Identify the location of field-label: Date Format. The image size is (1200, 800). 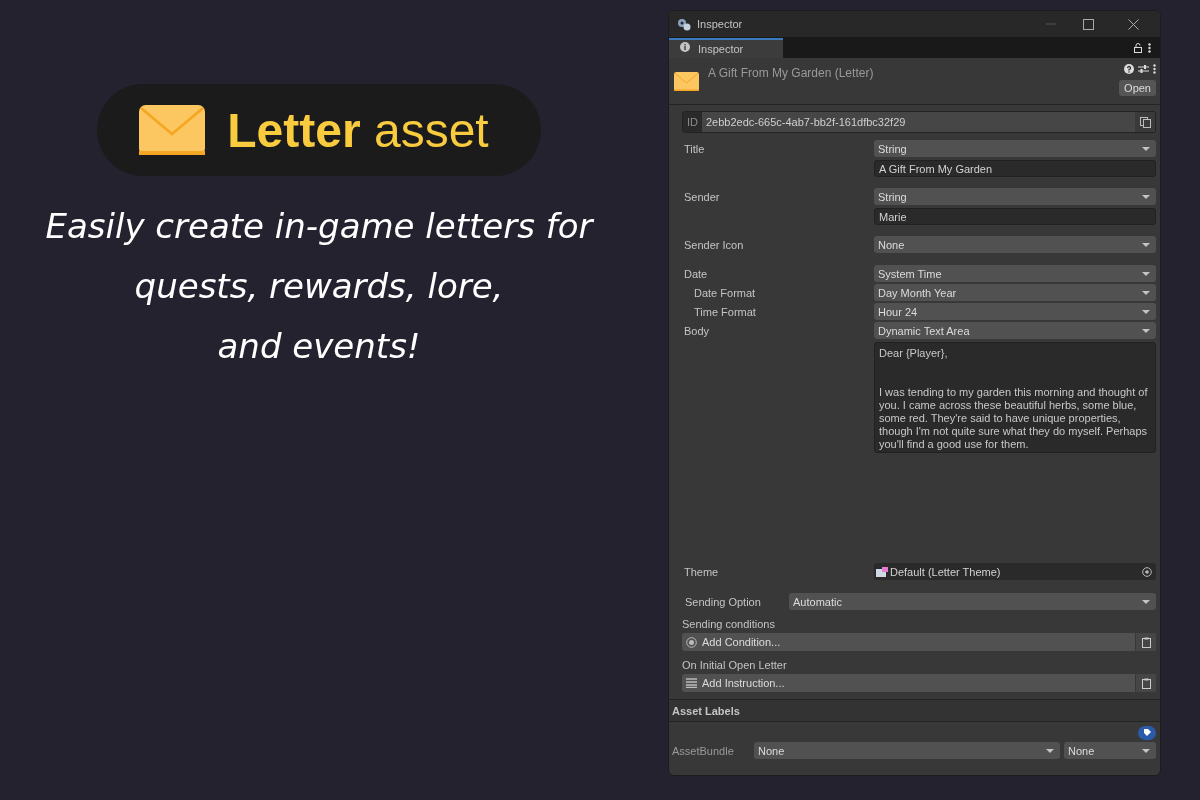
(725, 292).